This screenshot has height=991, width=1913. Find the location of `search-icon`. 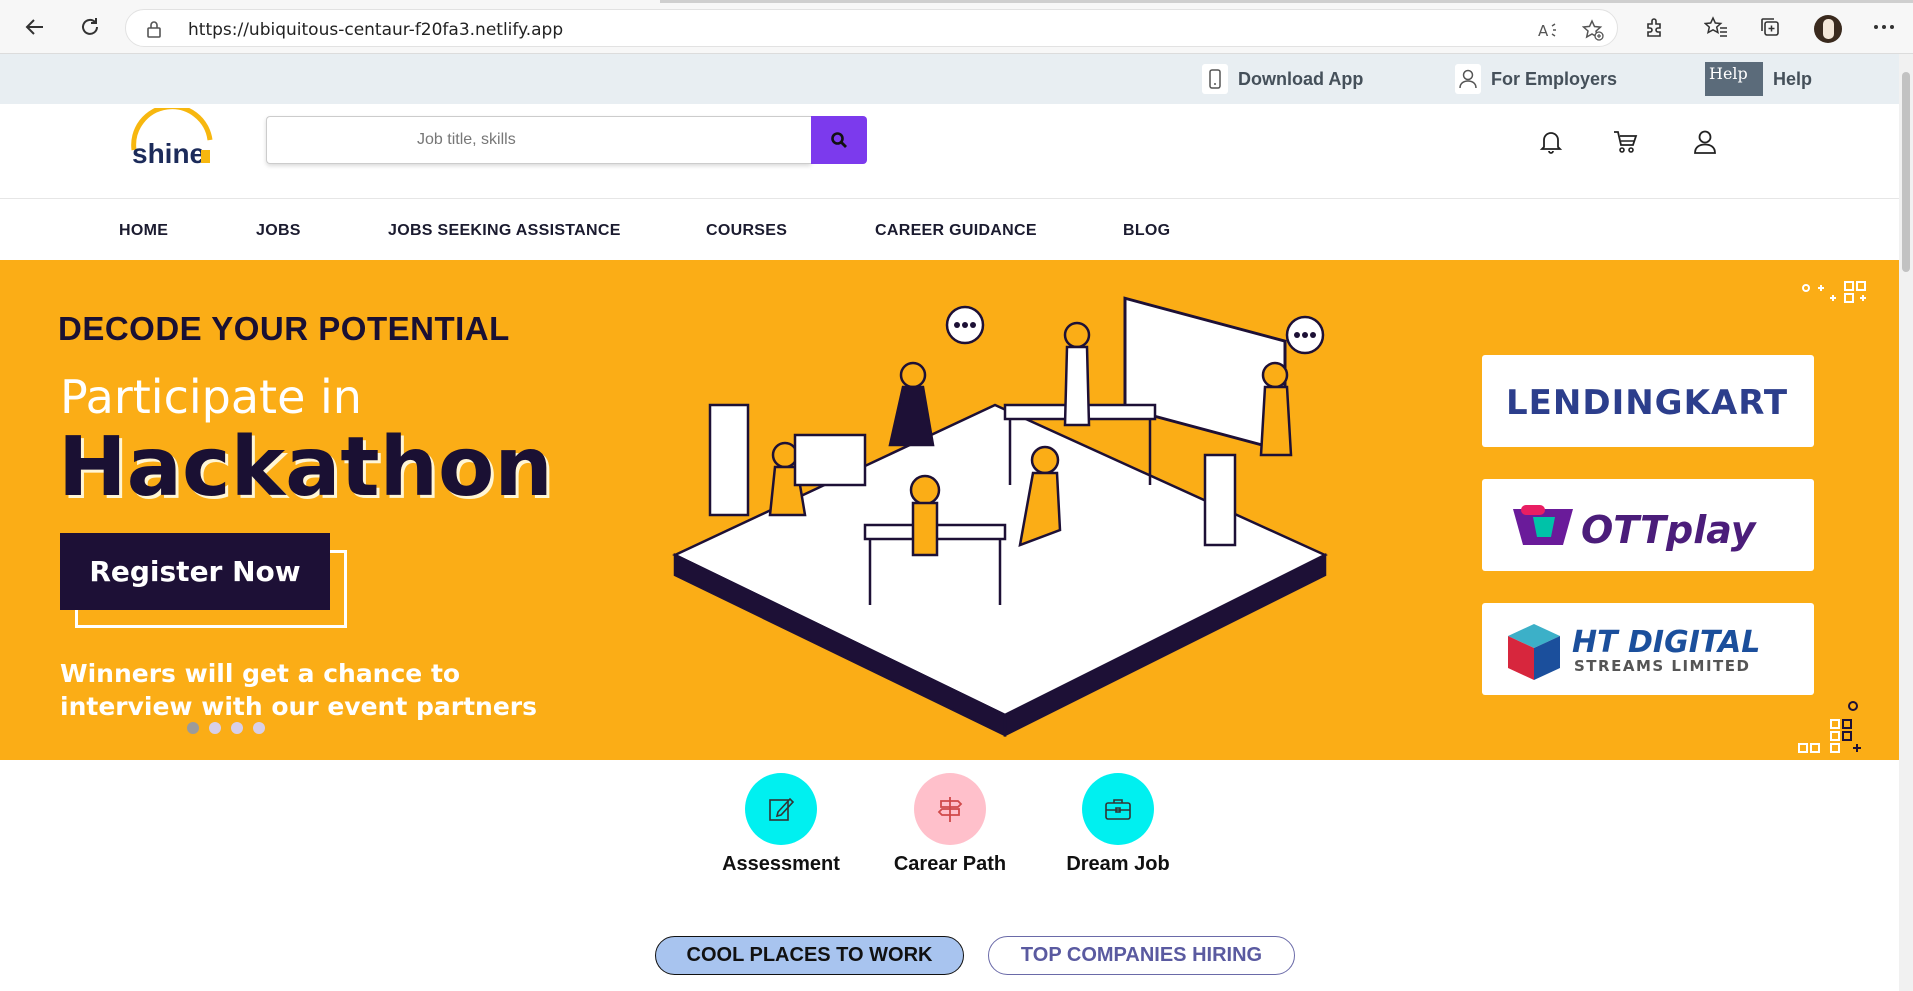

search-icon is located at coordinates (839, 140).